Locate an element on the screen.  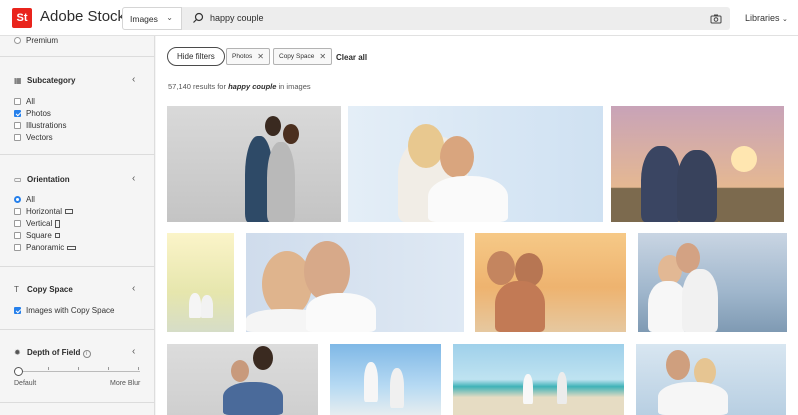
orientation-title: ▭ Orientation is located at coordinates (42, 179).